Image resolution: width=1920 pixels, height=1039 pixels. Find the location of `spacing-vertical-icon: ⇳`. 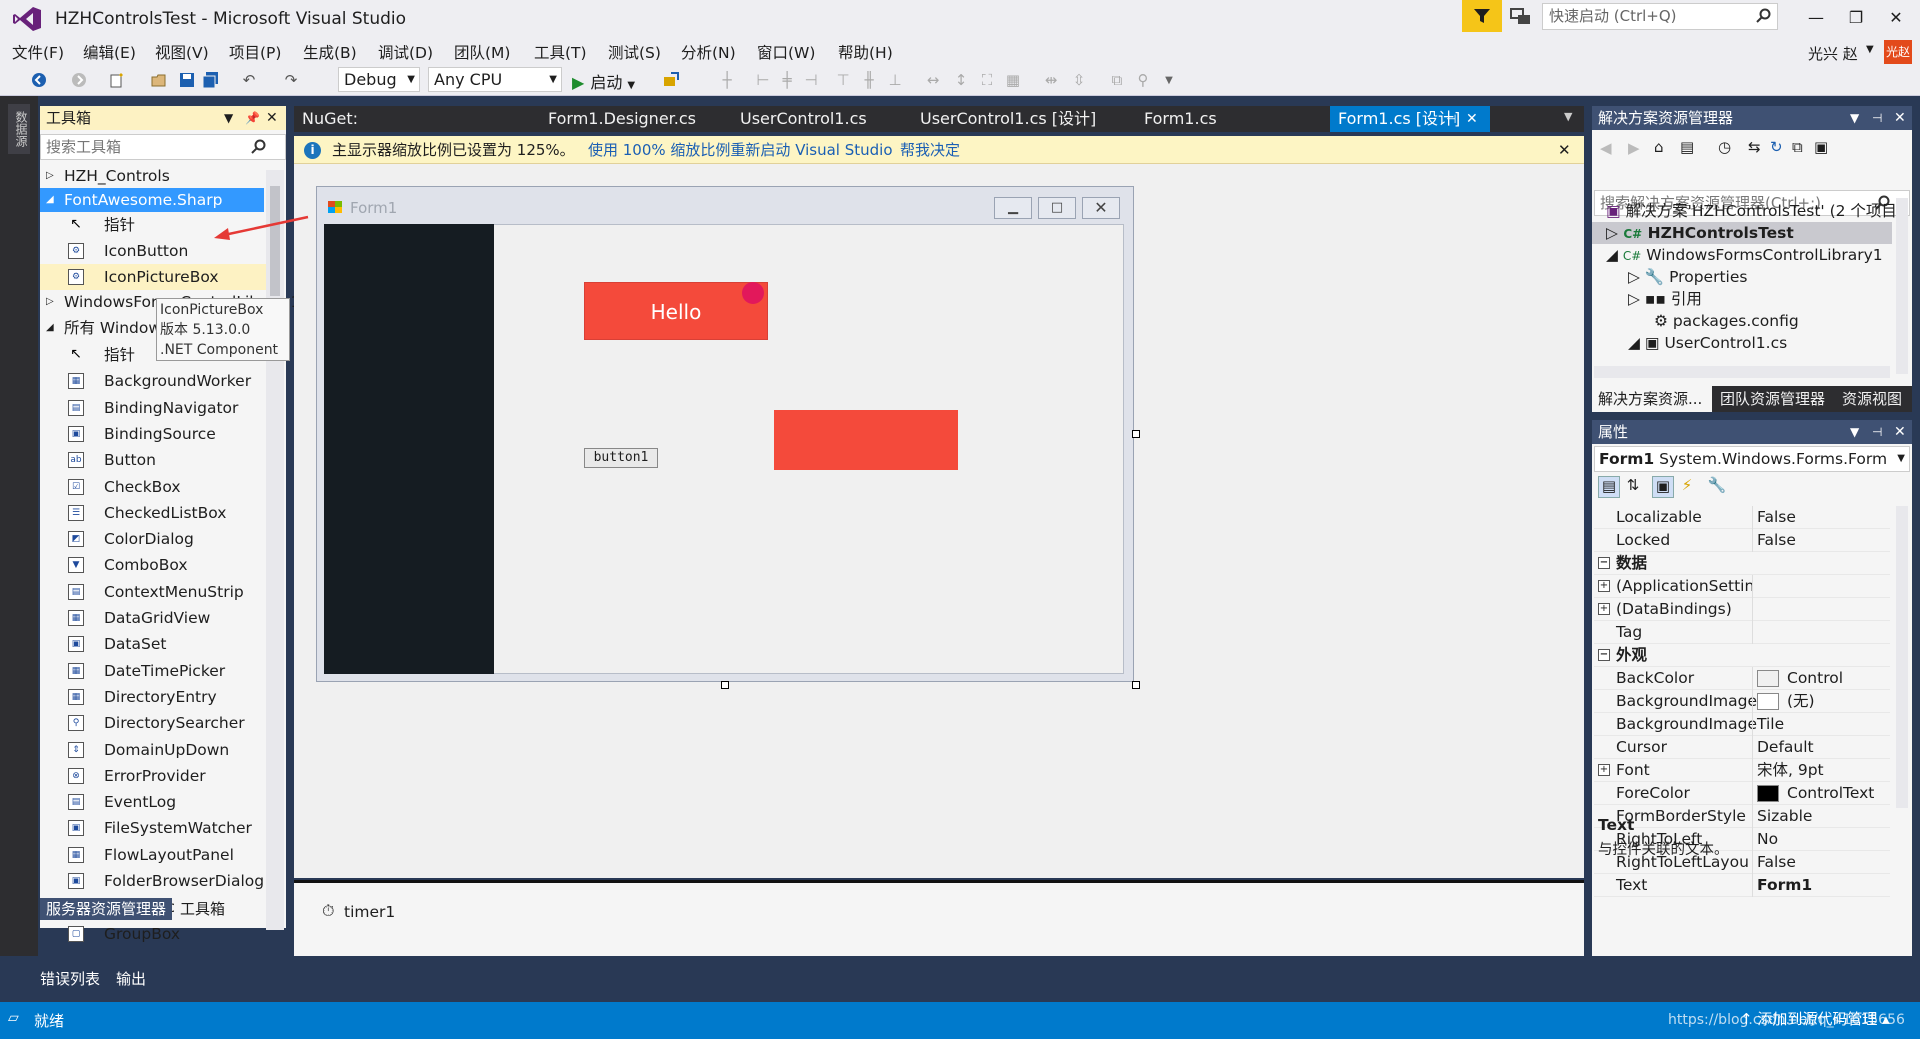

spacing-vertical-icon: ⇳ is located at coordinates (1079, 80).